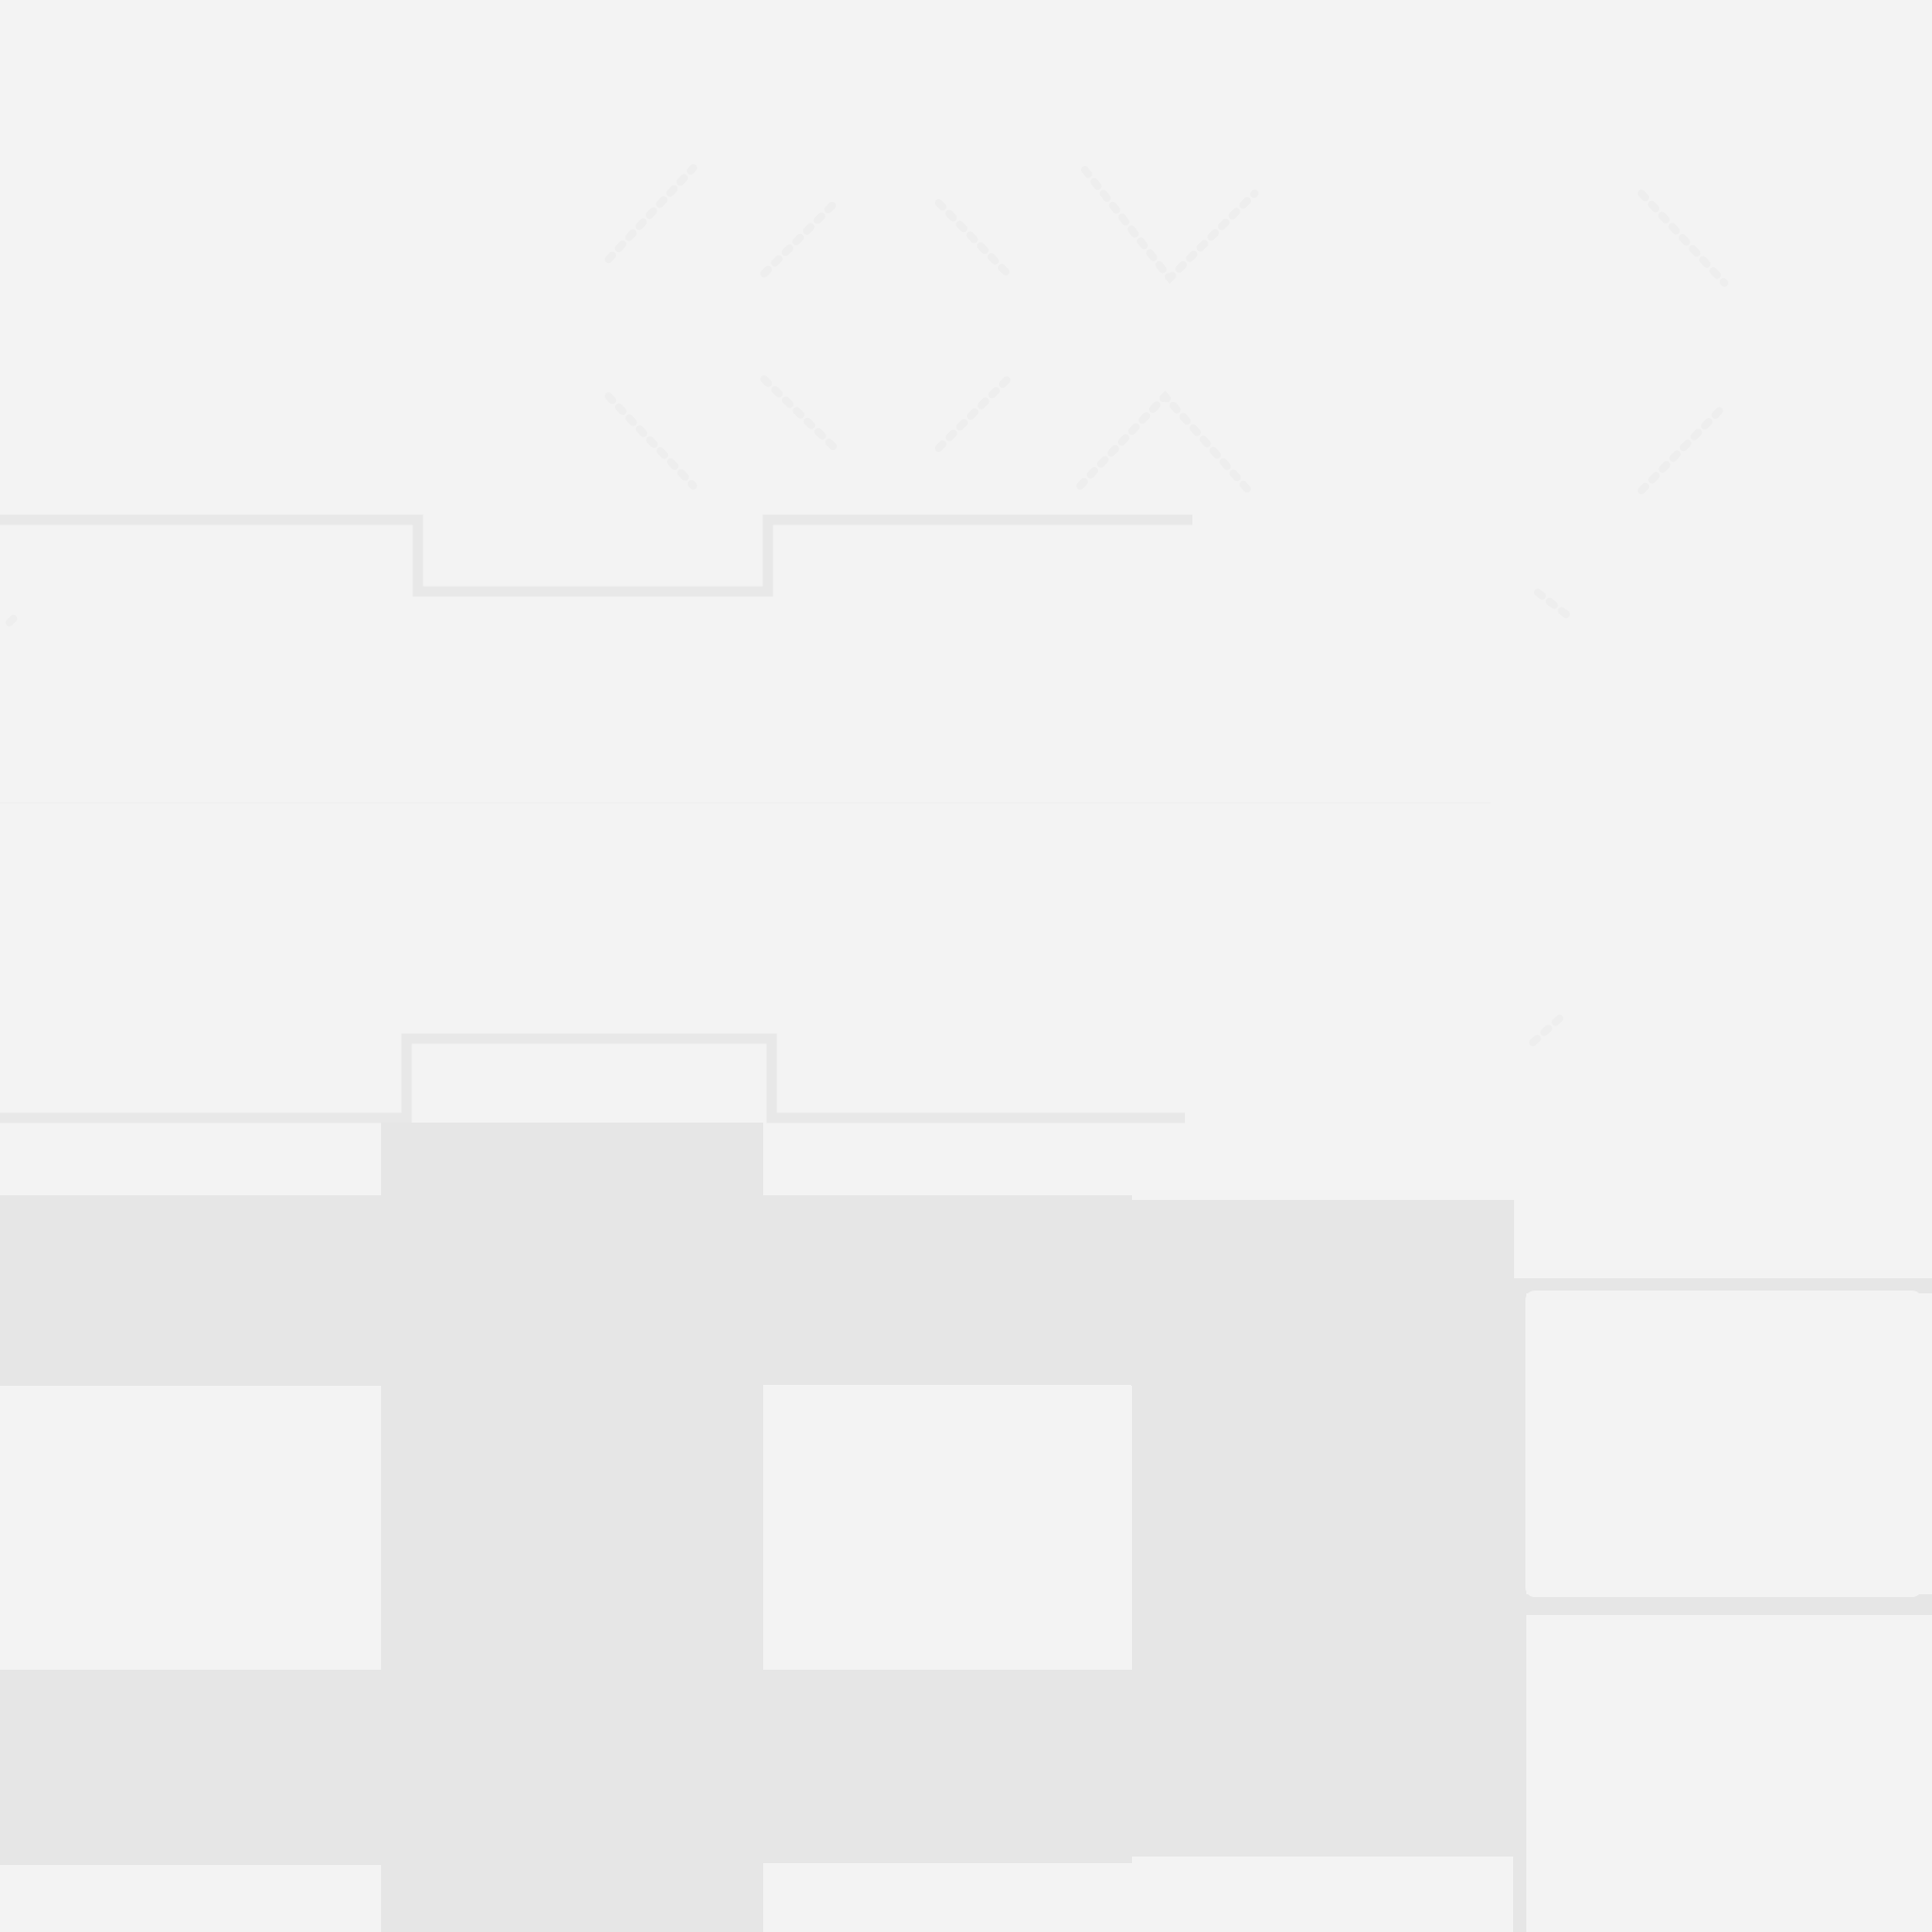 The width and height of the screenshot is (1932, 1932). I want to click on center-panel, so click(947, 1526).